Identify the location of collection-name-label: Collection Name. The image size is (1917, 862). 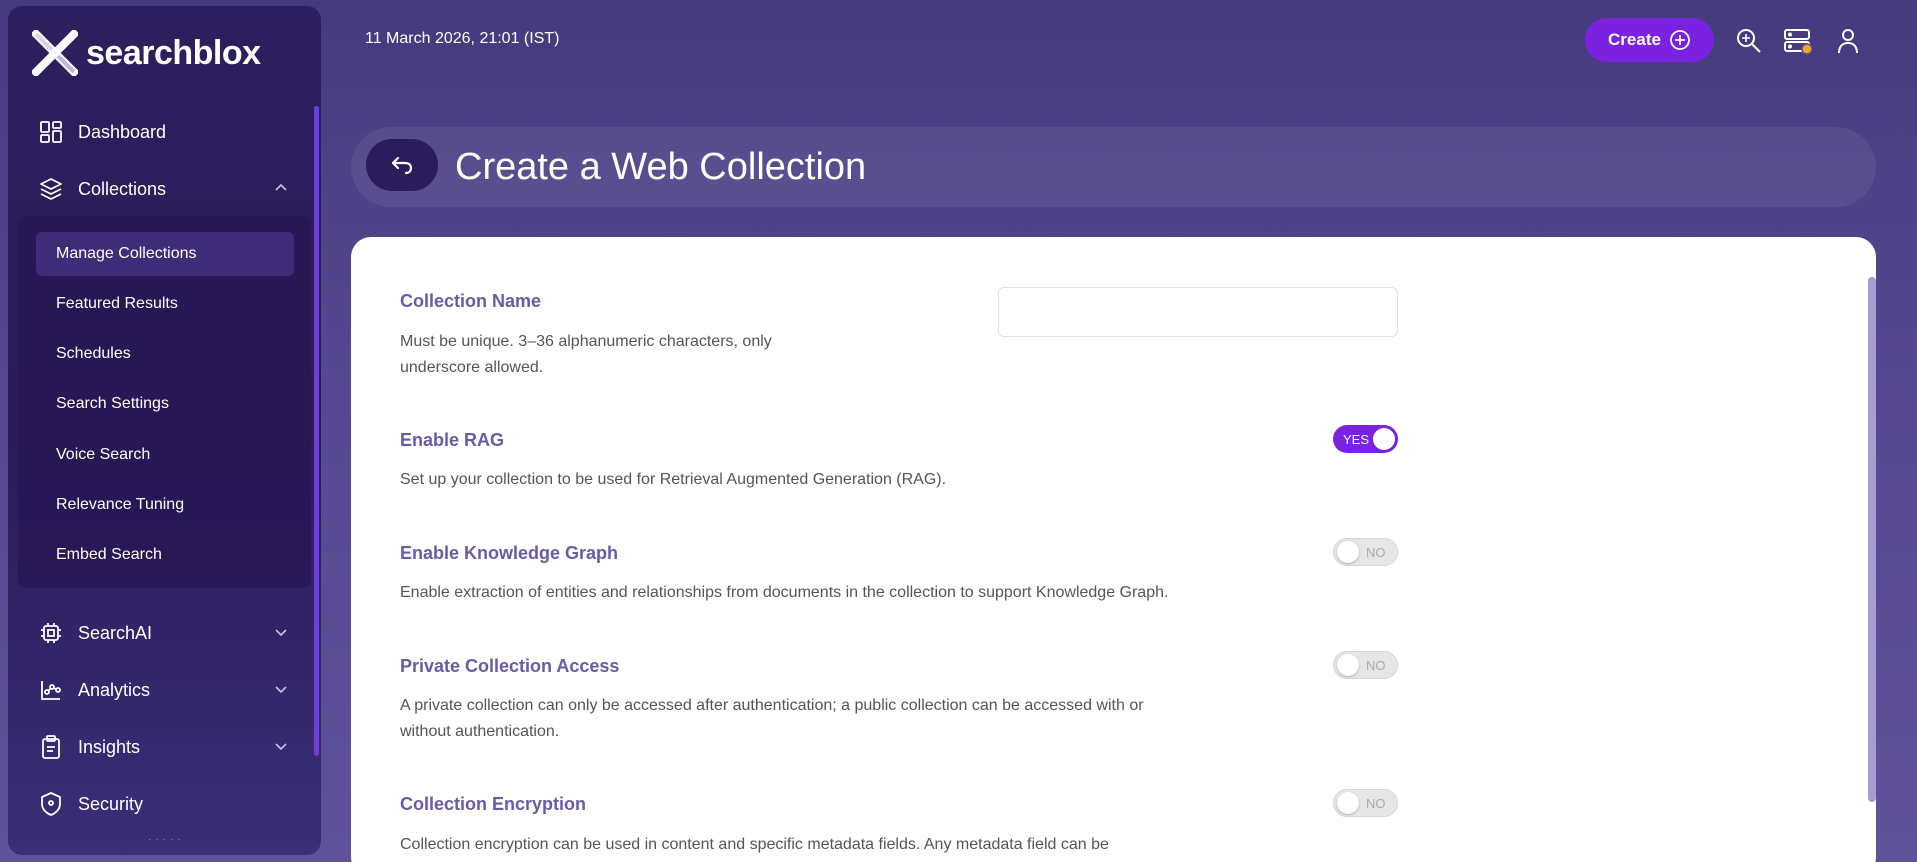
(471, 301).